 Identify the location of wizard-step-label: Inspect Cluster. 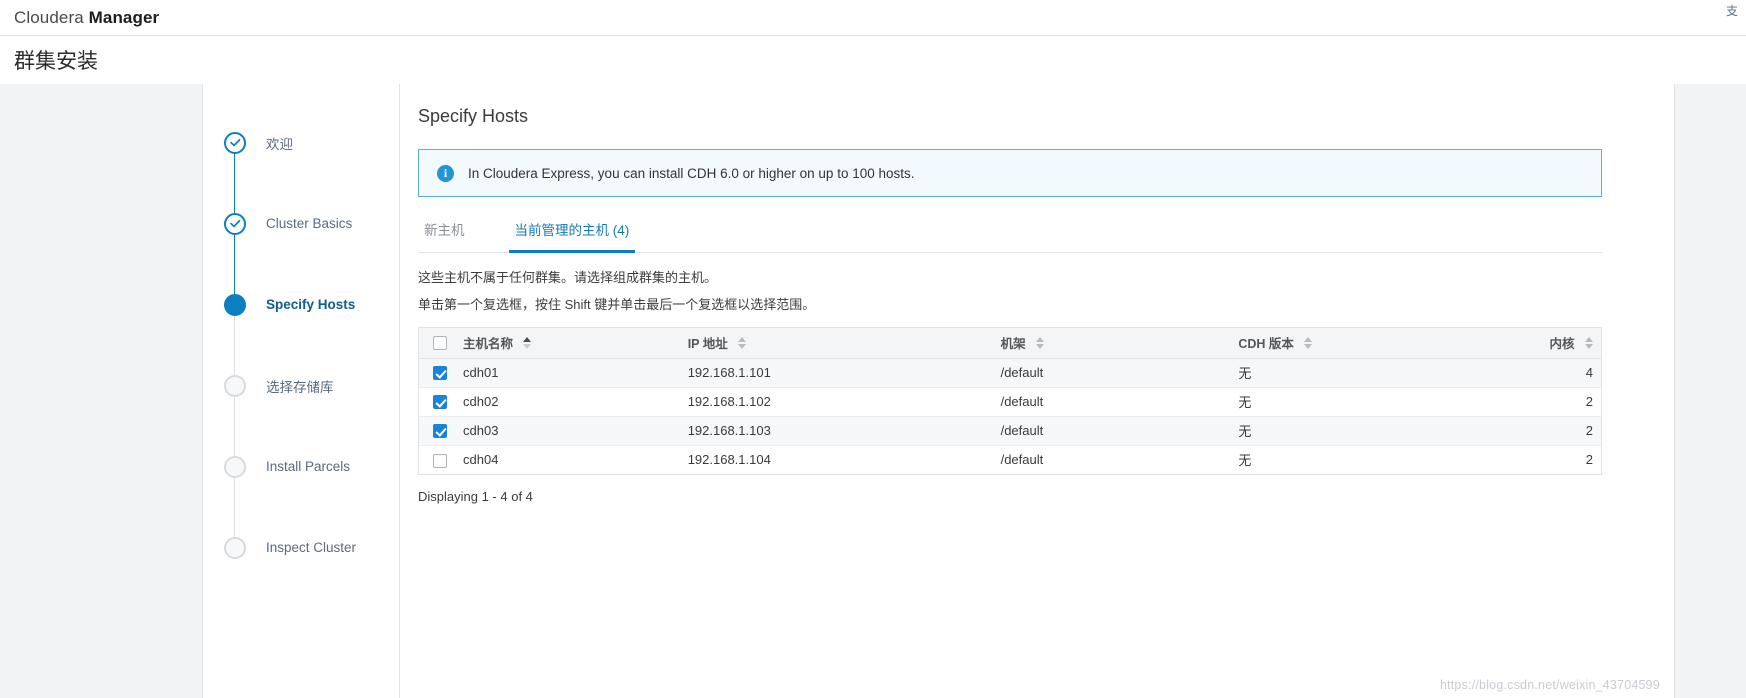
(311, 547).